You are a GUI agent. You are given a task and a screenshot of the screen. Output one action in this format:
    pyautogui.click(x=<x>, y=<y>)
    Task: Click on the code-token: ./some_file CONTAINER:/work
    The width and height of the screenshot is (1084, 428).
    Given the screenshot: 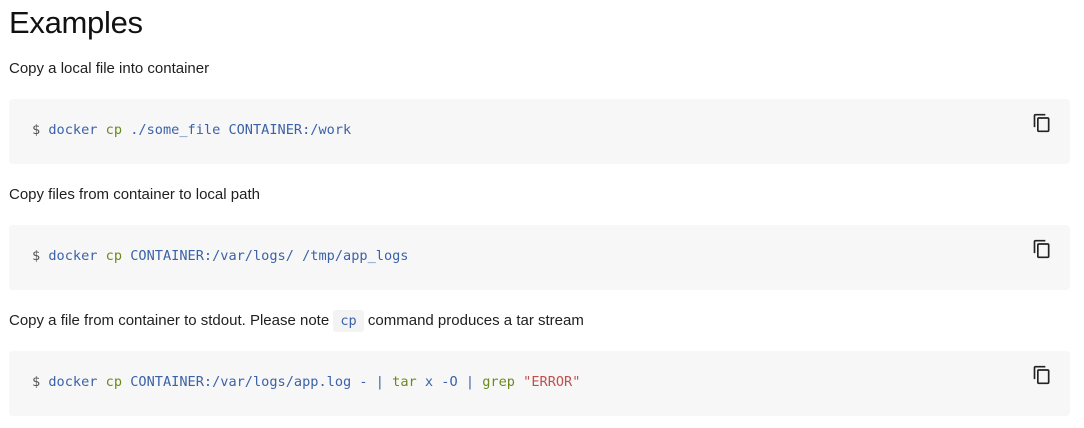 What is the action you would take?
    pyautogui.click(x=241, y=130)
    